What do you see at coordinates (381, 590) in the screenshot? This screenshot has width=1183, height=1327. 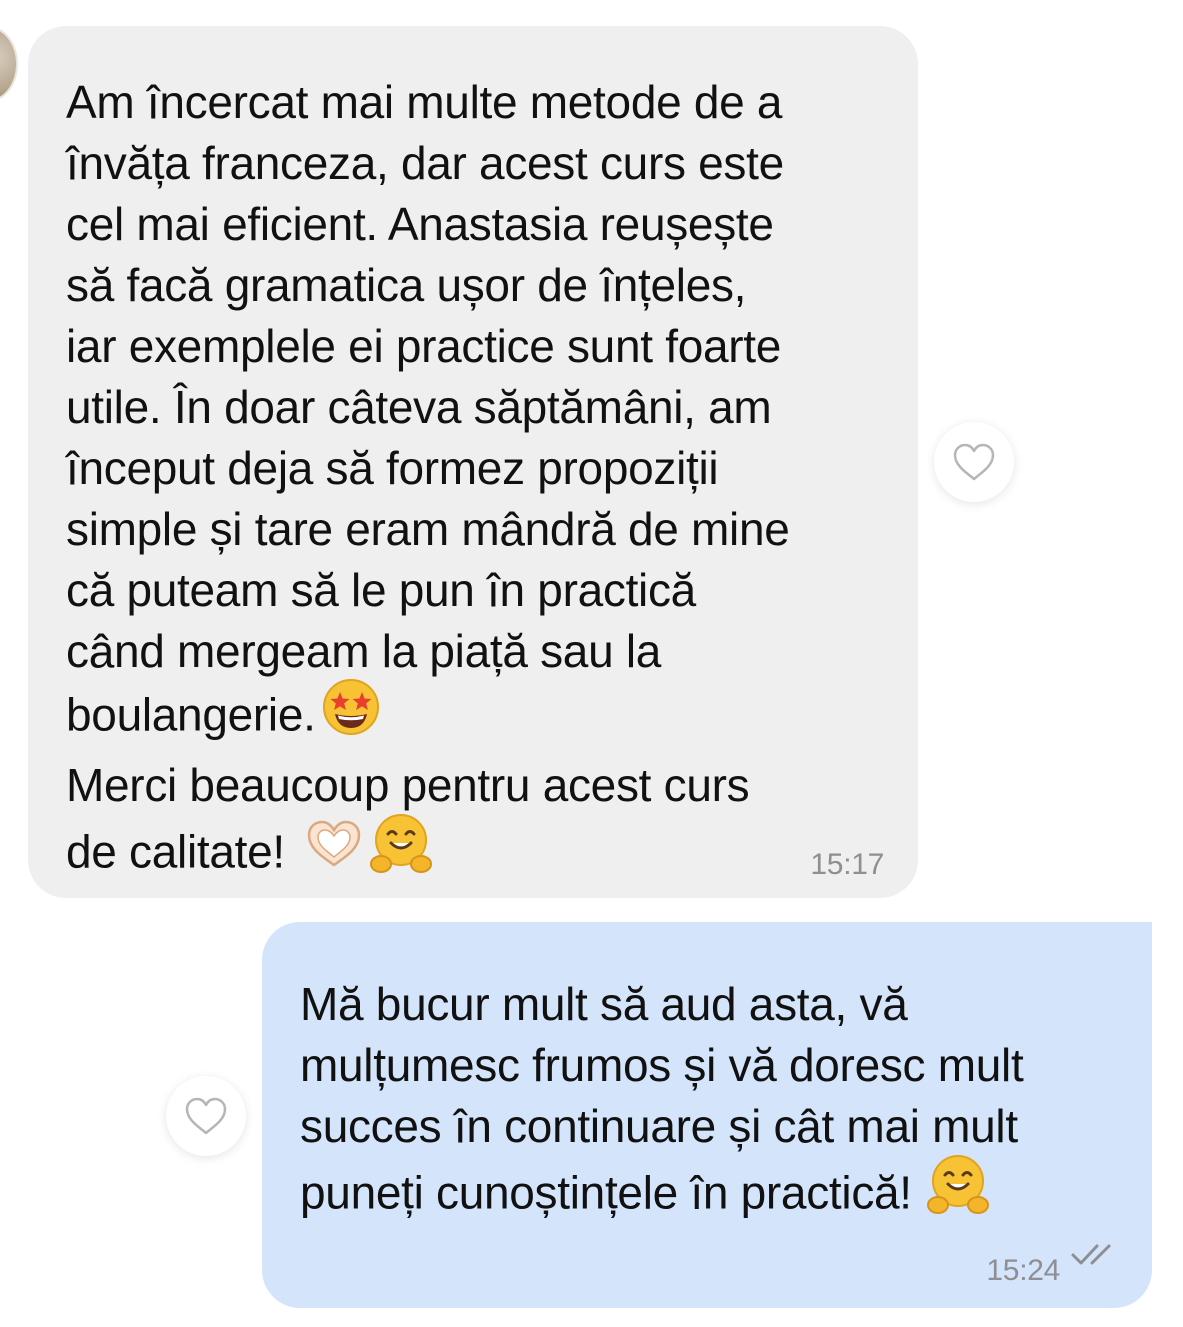 I see `message-line: că puteam să le pun în practică` at bounding box center [381, 590].